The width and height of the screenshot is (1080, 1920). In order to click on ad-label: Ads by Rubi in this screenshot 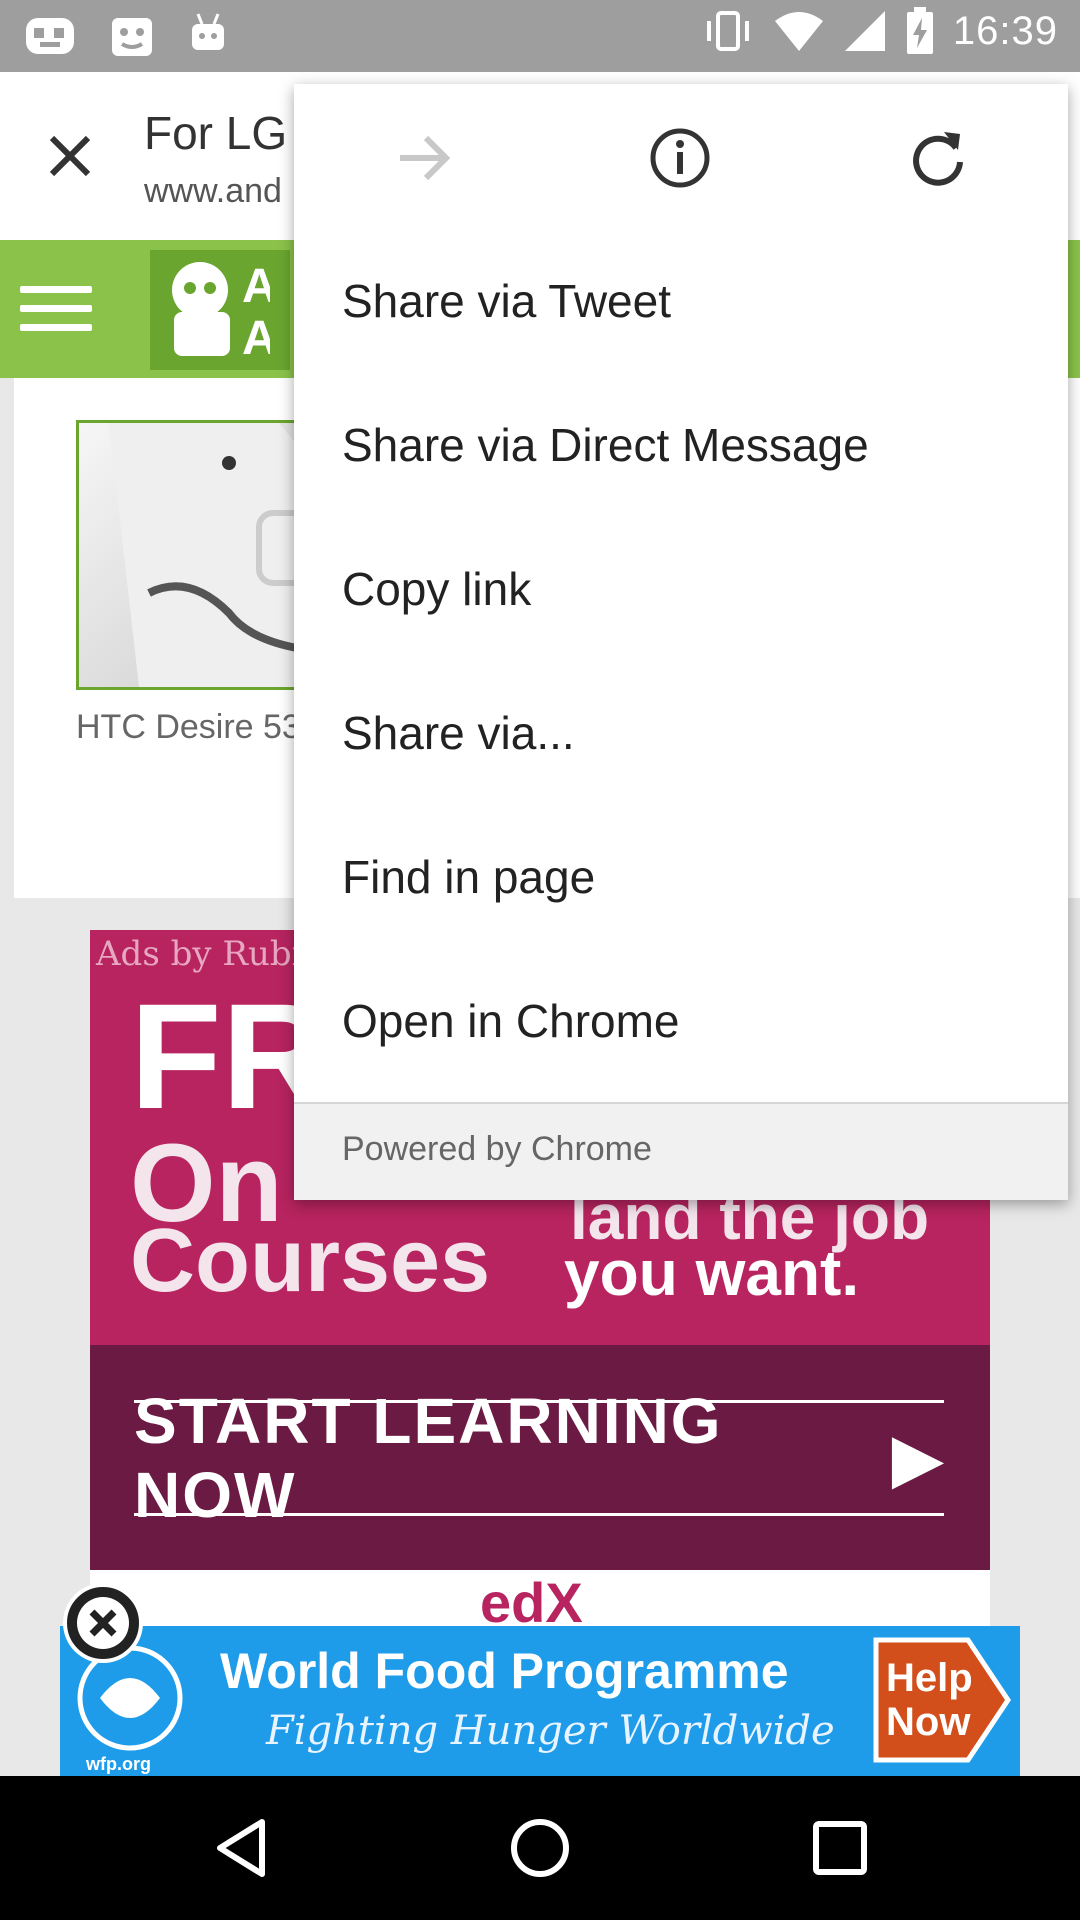, I will do `click(199, 954)`.